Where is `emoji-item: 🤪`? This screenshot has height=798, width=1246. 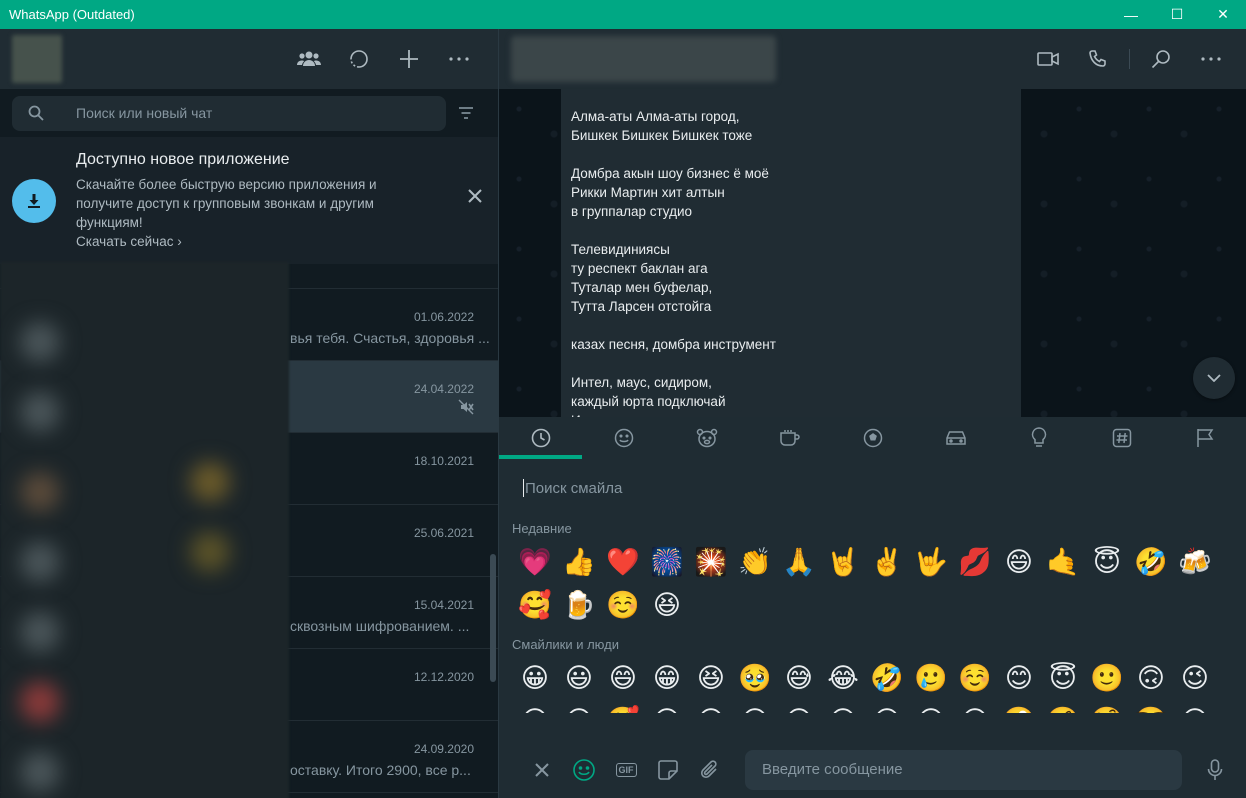
emoji-item: 🤪 is located at coordinates (1019, 706).